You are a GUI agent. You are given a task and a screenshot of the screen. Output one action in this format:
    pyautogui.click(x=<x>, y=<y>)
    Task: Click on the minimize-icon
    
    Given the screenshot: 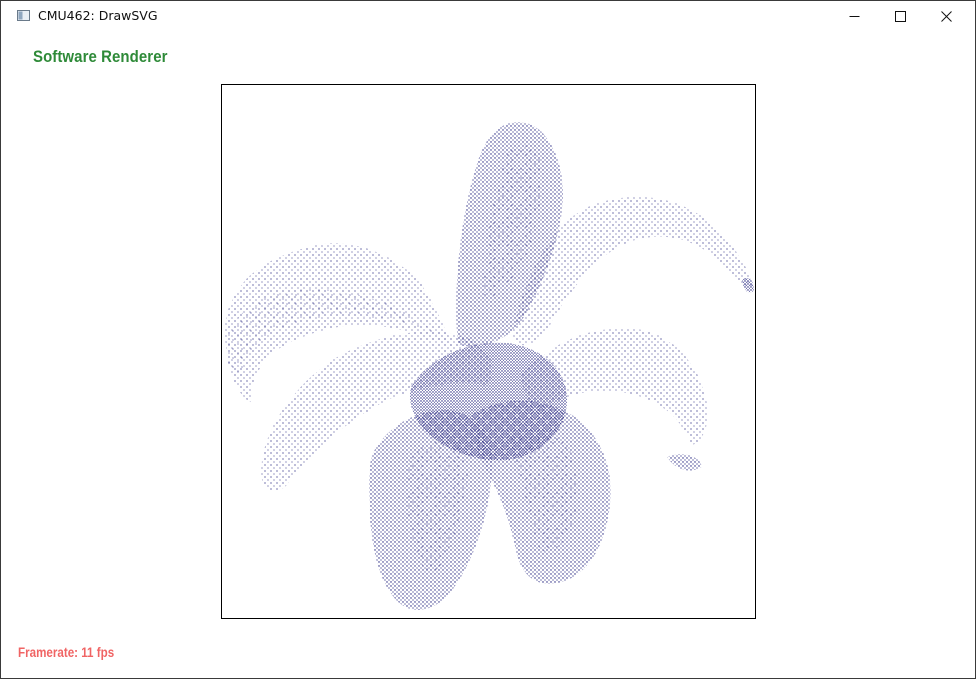 What is the action you would take?
    pyautogui.click(x=854, y=16)
    